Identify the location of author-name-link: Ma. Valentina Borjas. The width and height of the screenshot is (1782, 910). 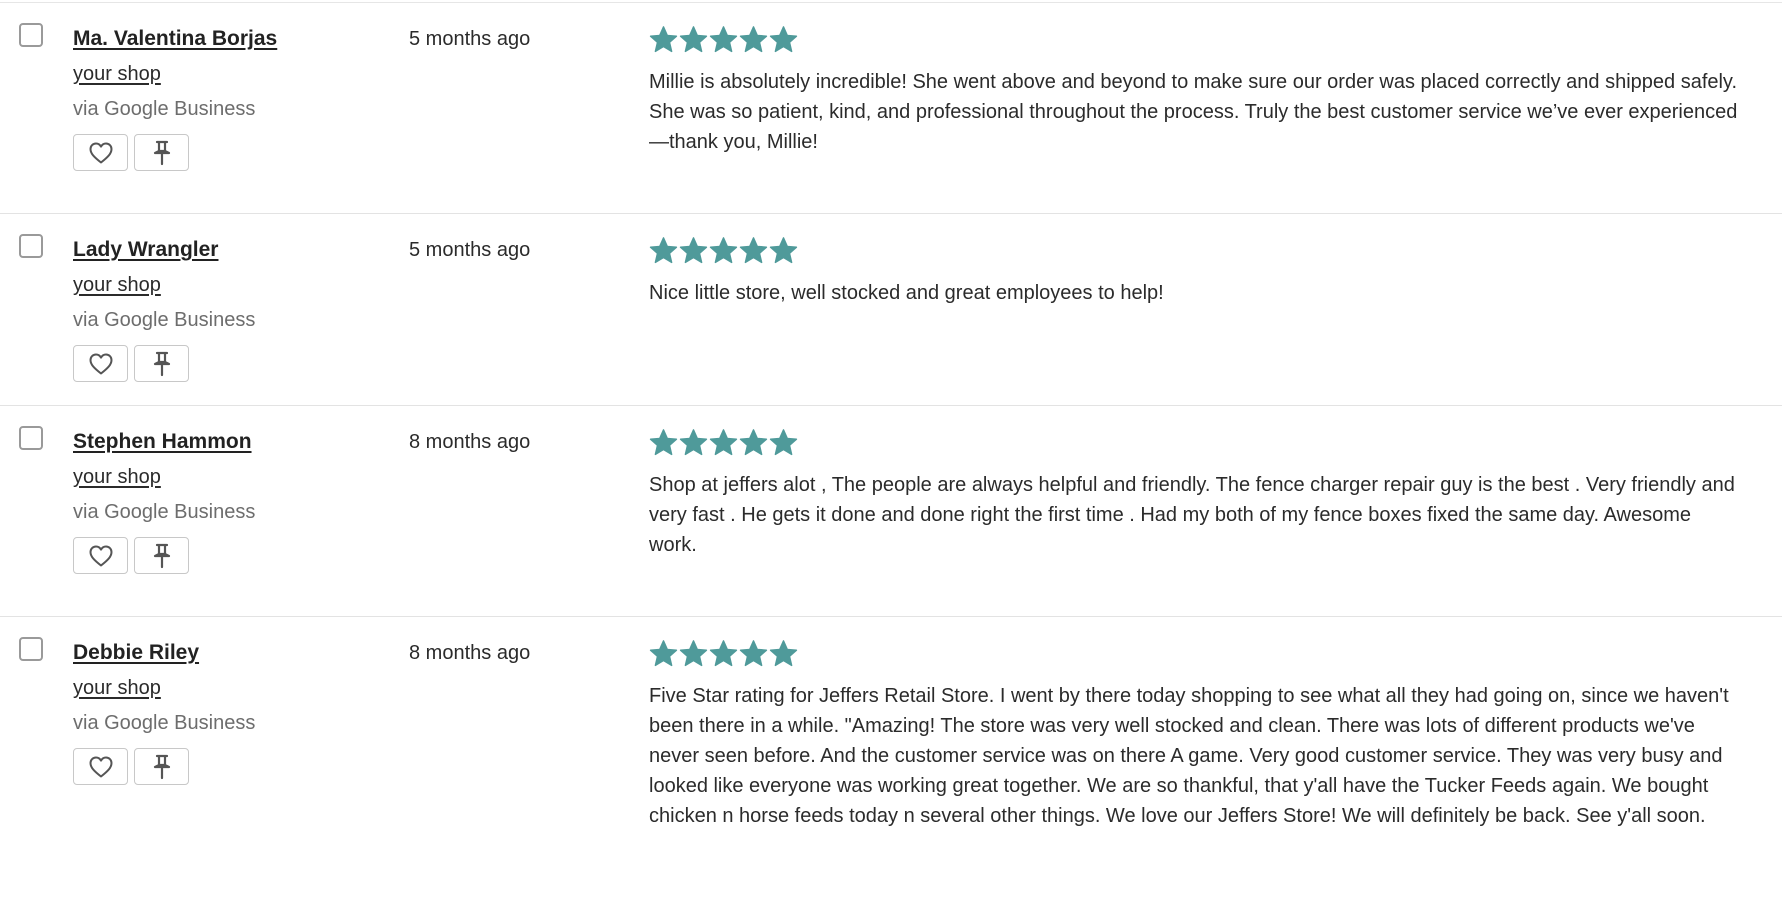
(175, 39).